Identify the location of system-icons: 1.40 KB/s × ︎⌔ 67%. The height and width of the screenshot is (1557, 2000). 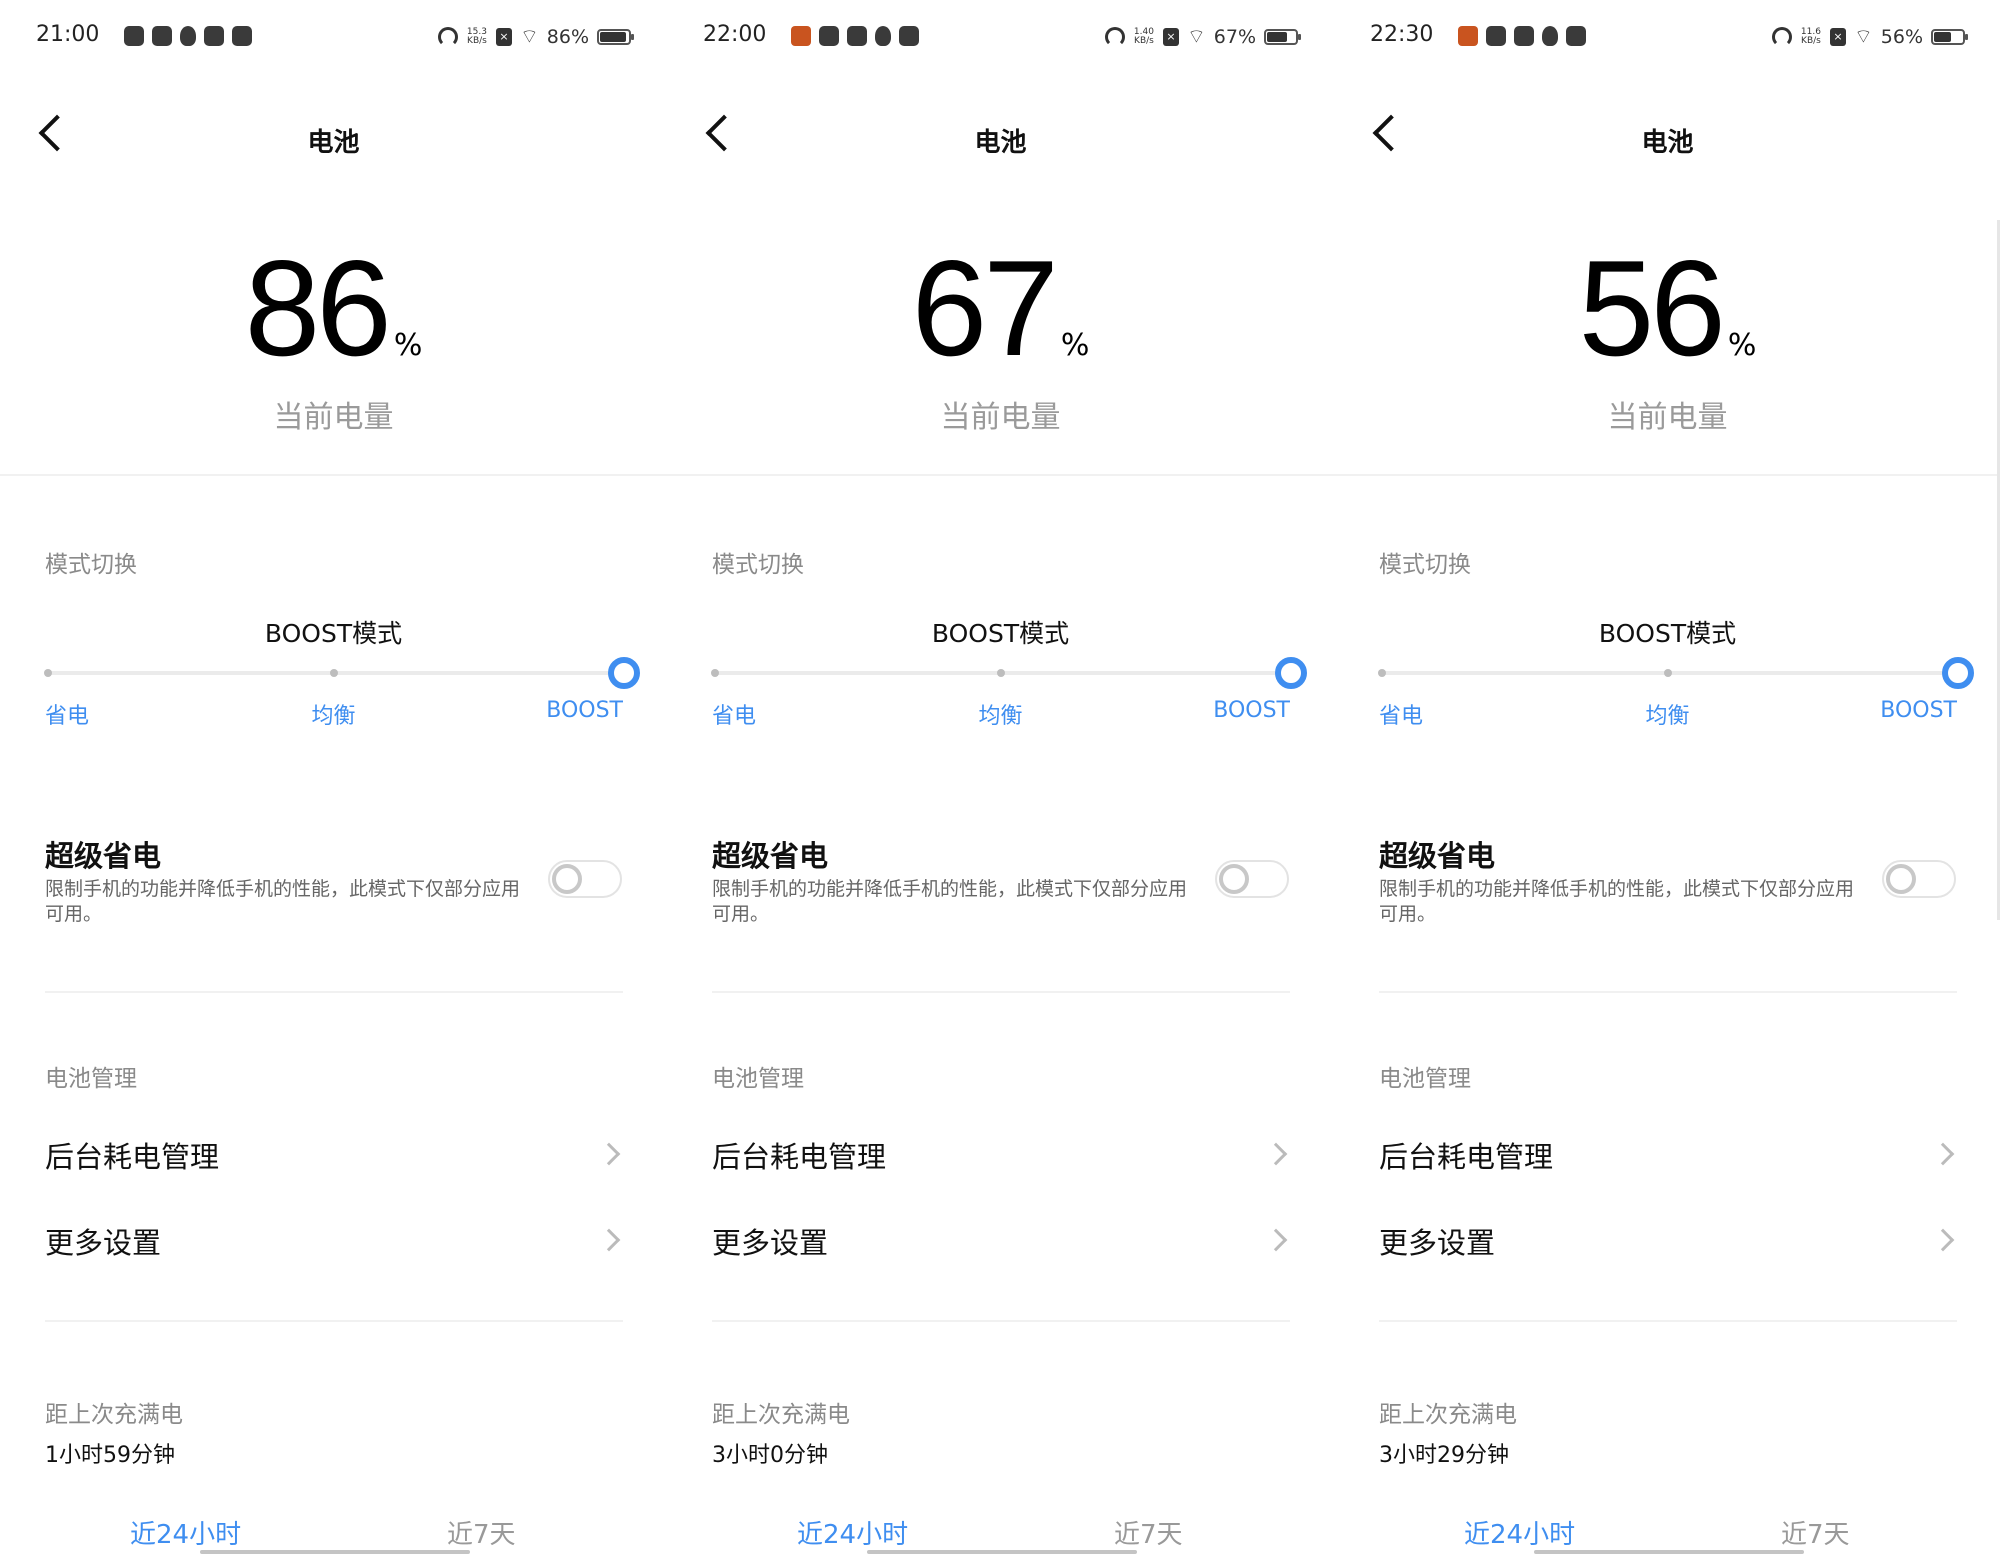
(1202, 36).